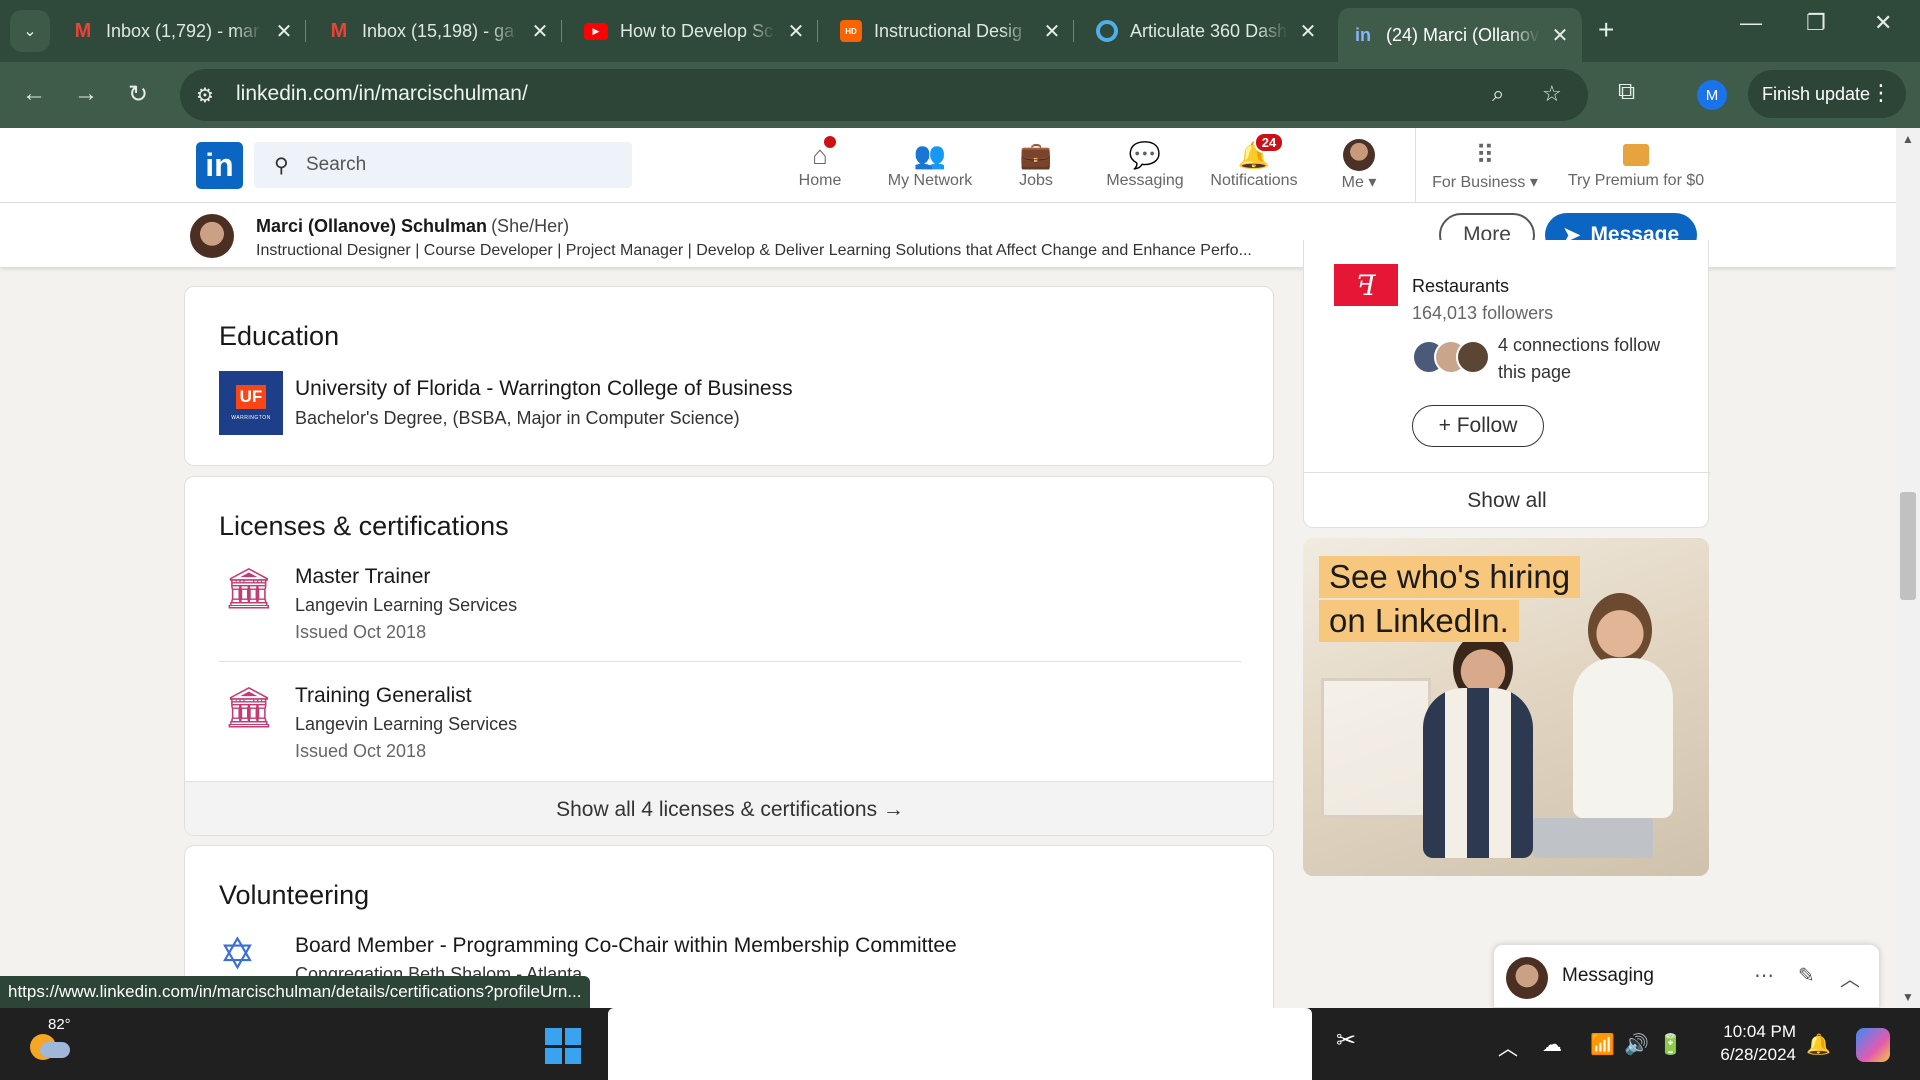 This screenshot has height=1080, width=1920. I want to click on profile-avatar: M, so click(1712, 95).